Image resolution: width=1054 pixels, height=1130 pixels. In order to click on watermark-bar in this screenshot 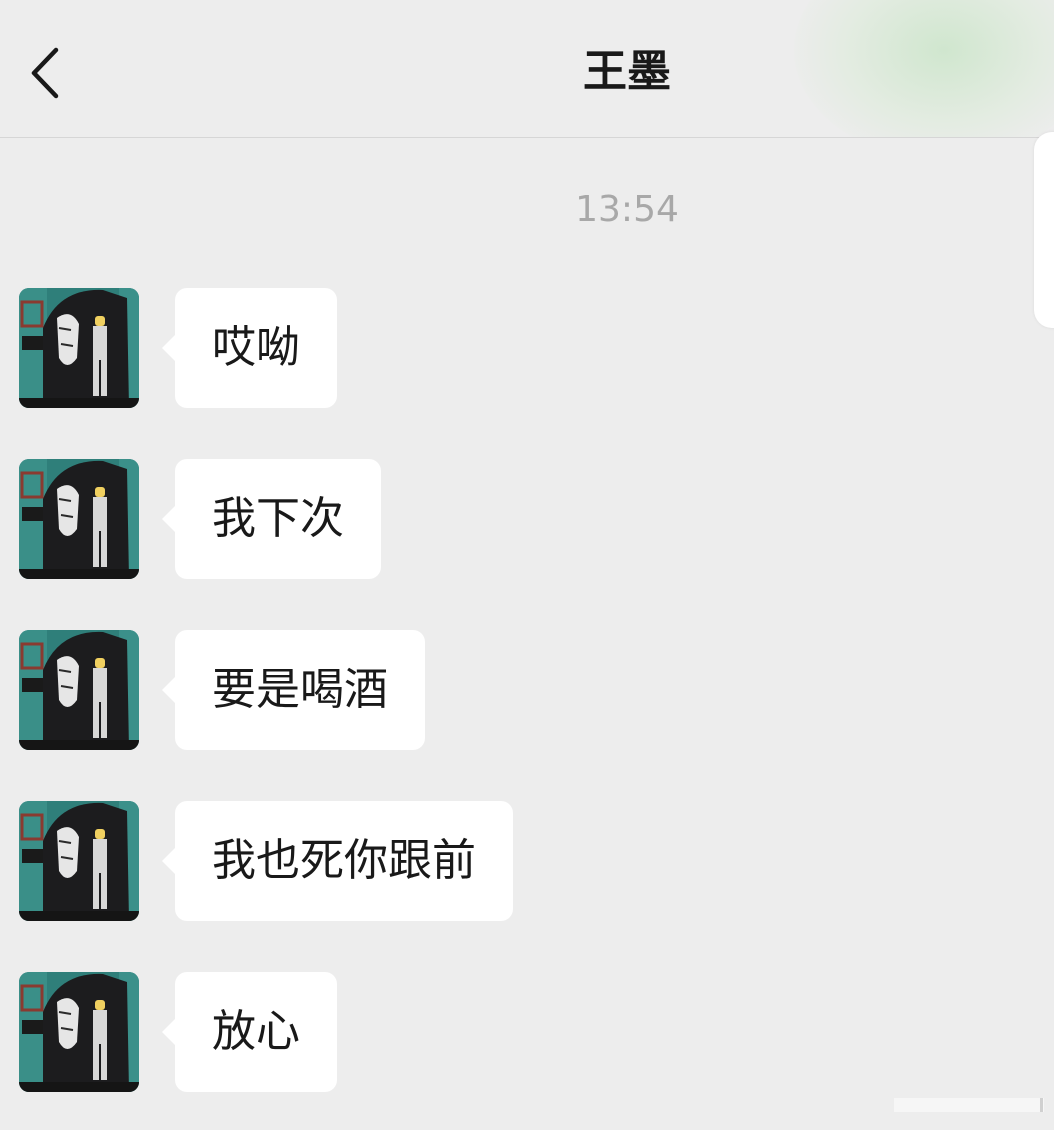, I will do `click(969, 1105)`.